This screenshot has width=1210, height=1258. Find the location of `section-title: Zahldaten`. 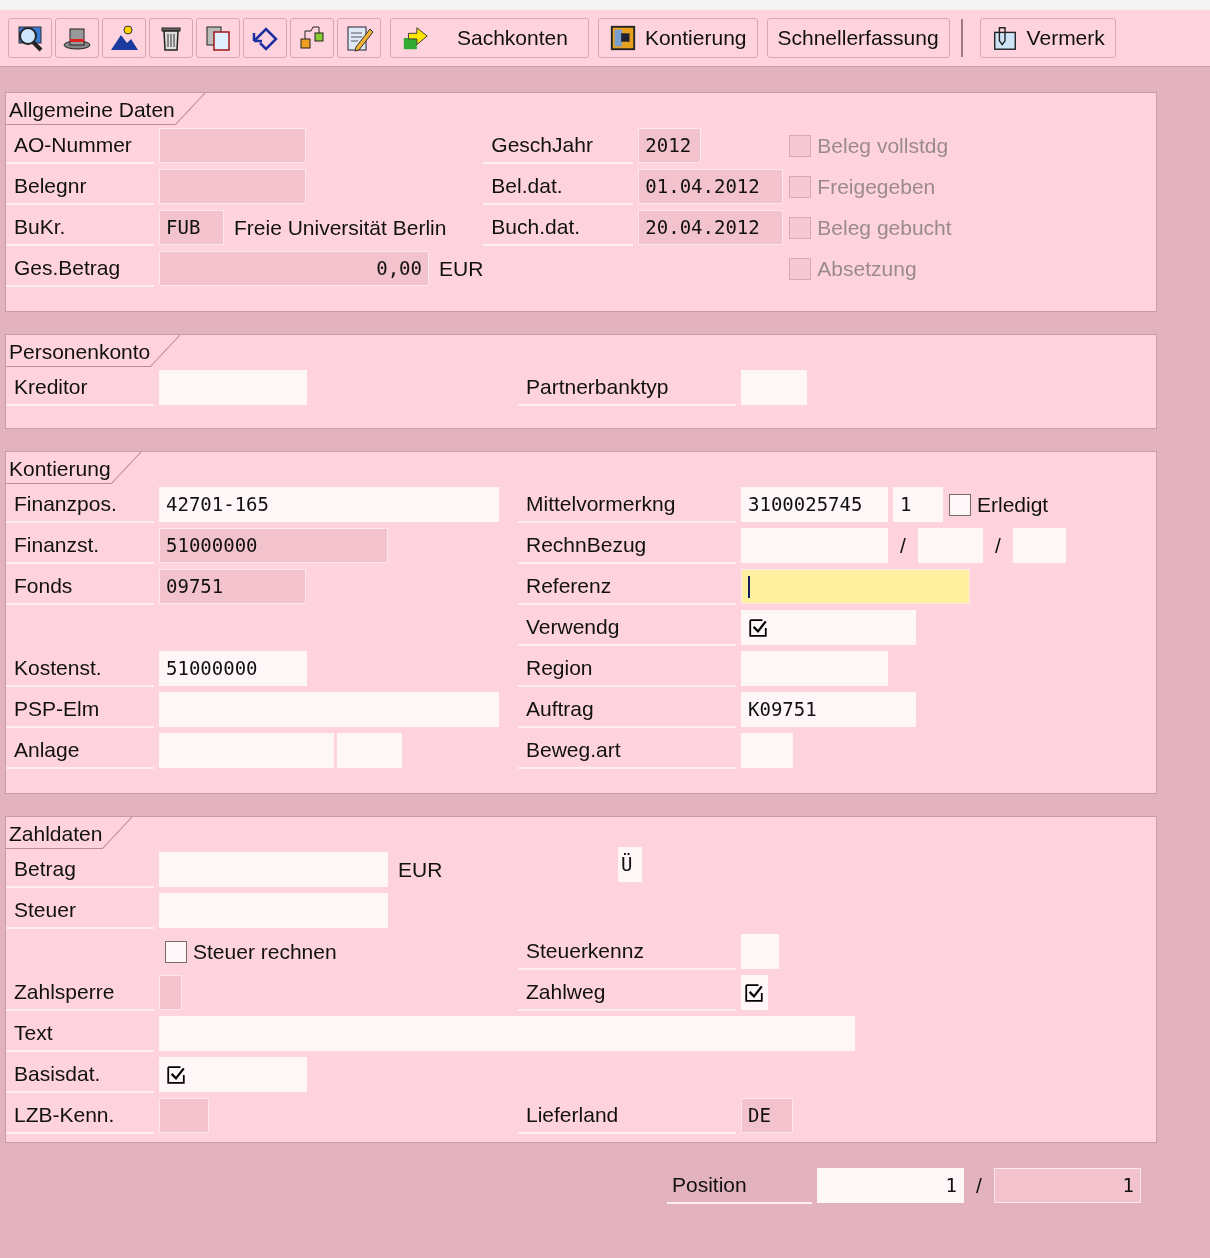

section-title: Zahldaten is located at coordinates (69, 833).